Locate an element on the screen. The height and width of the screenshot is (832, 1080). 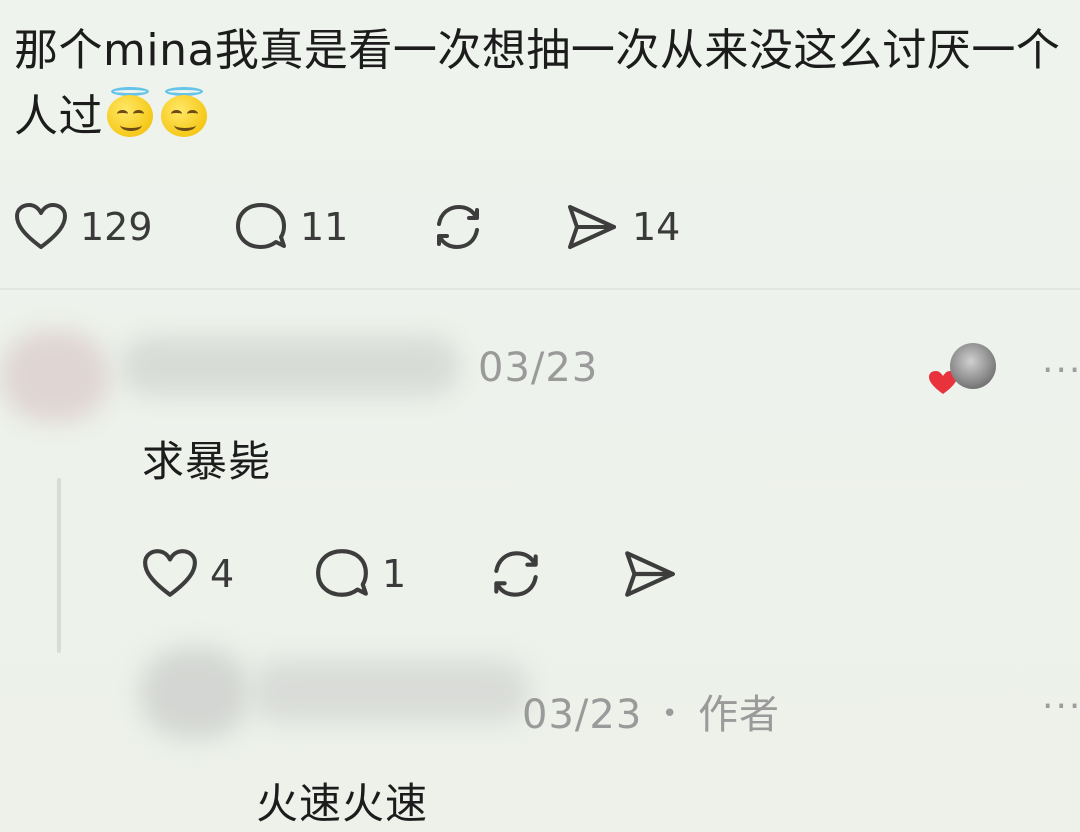
post-comment-button: 11 is located at coordinates (331, 227).